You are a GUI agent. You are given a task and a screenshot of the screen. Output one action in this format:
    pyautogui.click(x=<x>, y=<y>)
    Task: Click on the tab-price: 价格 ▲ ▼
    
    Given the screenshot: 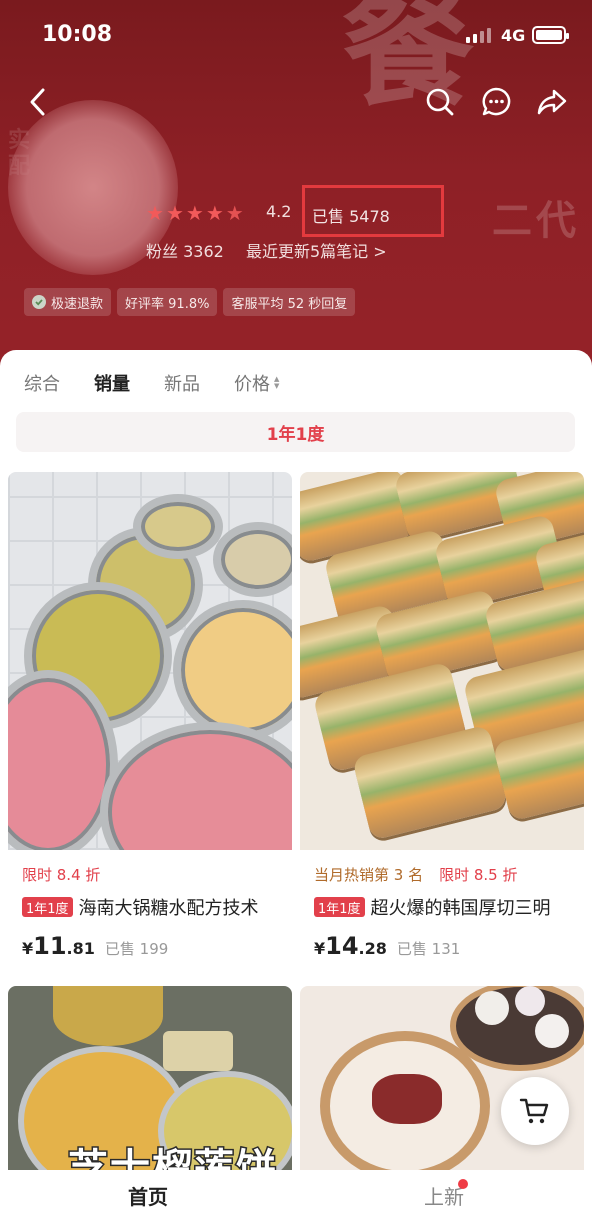 What is the action you would take?
    pyautogui.click(x=256, y=383)
    